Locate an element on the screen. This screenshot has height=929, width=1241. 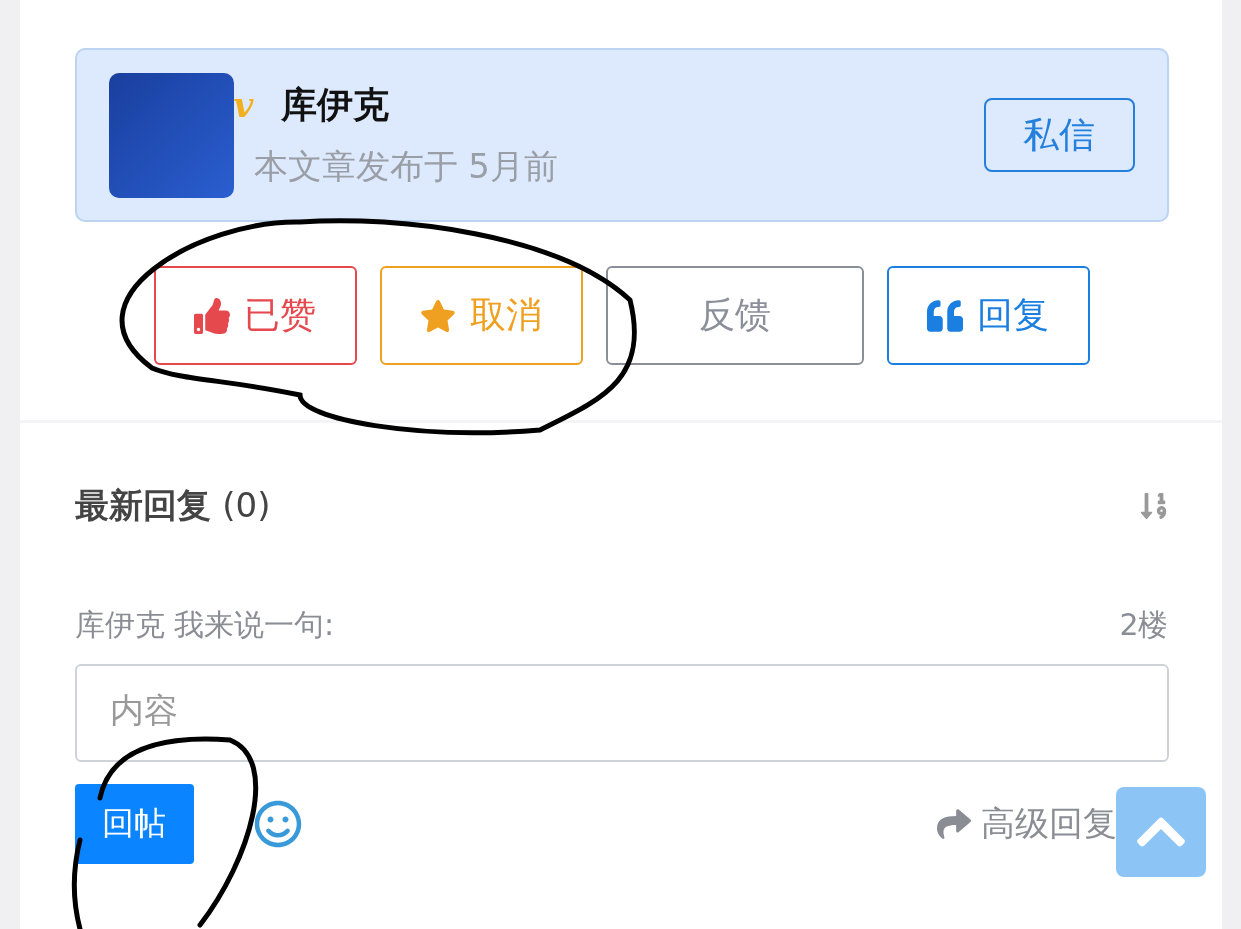
post-time: 本文章发布于 5月前 is located at coordinates (406, 166).